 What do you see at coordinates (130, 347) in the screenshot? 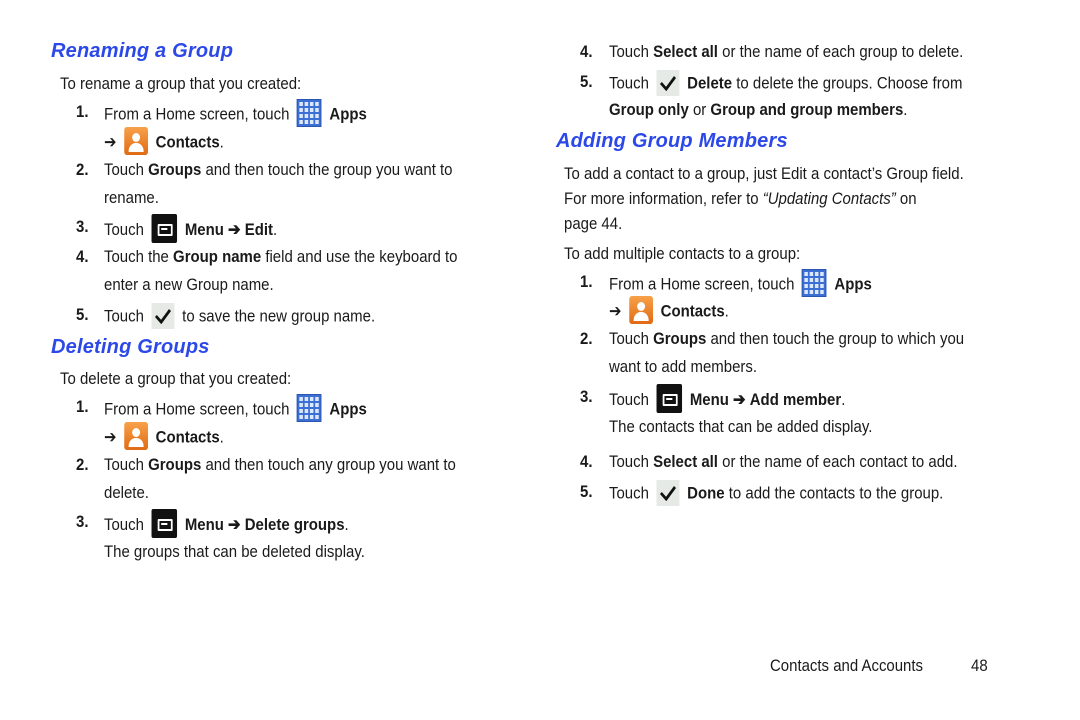
I see `heading-deleting-groups: Deleting Groups` at bounding box center [130, 347].